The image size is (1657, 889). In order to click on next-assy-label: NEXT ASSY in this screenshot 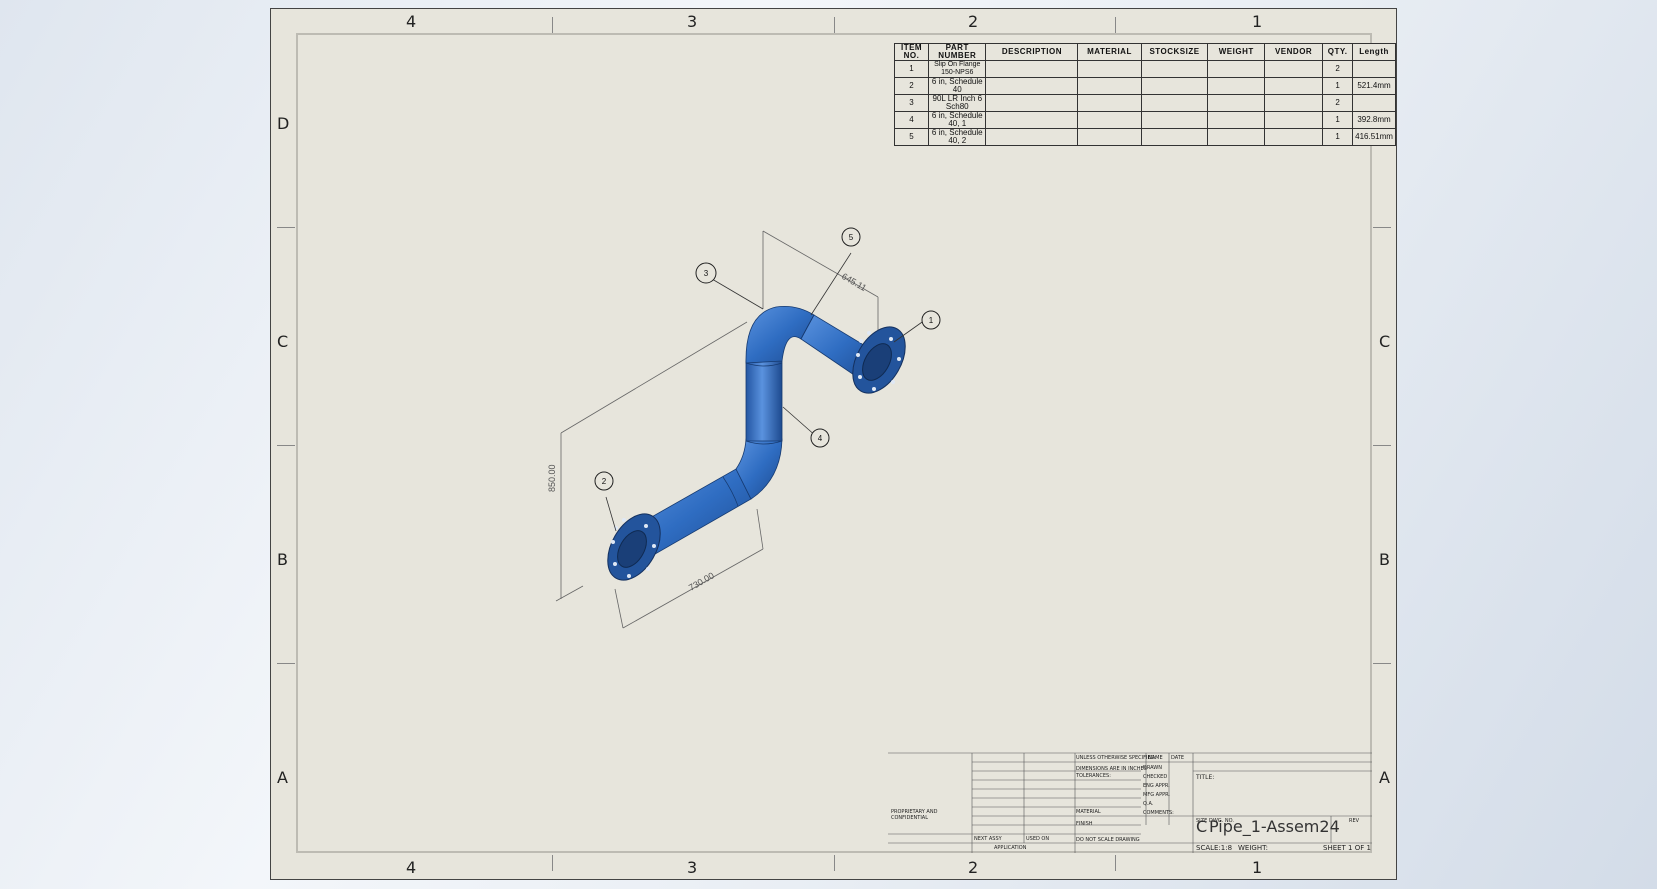, I will do `click(988, 839)`.